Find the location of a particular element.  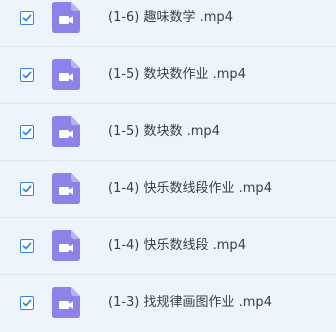

file-name: (1-5) 数块数 .mp4 is located at coordinates (164, 132).